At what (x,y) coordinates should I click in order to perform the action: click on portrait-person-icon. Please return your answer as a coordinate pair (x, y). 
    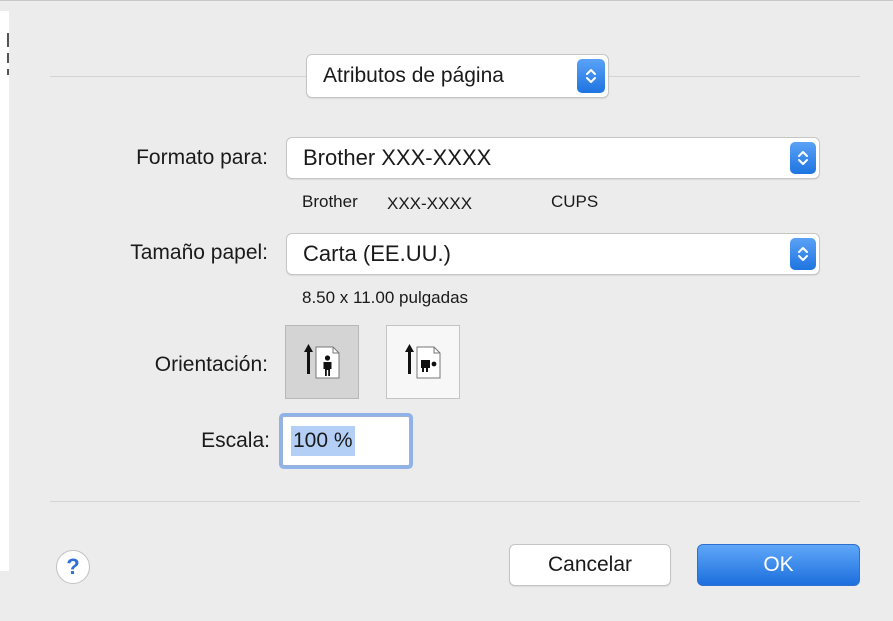
    Looking at the image, I should click on (322, 362).